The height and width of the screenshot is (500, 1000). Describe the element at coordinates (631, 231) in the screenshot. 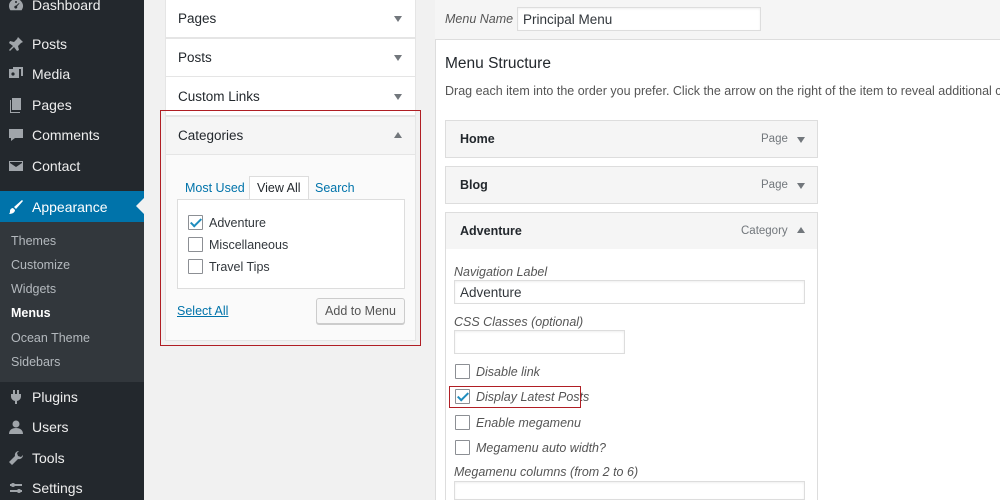

I see `menu-item-adventure: Adventure Category` at that location.